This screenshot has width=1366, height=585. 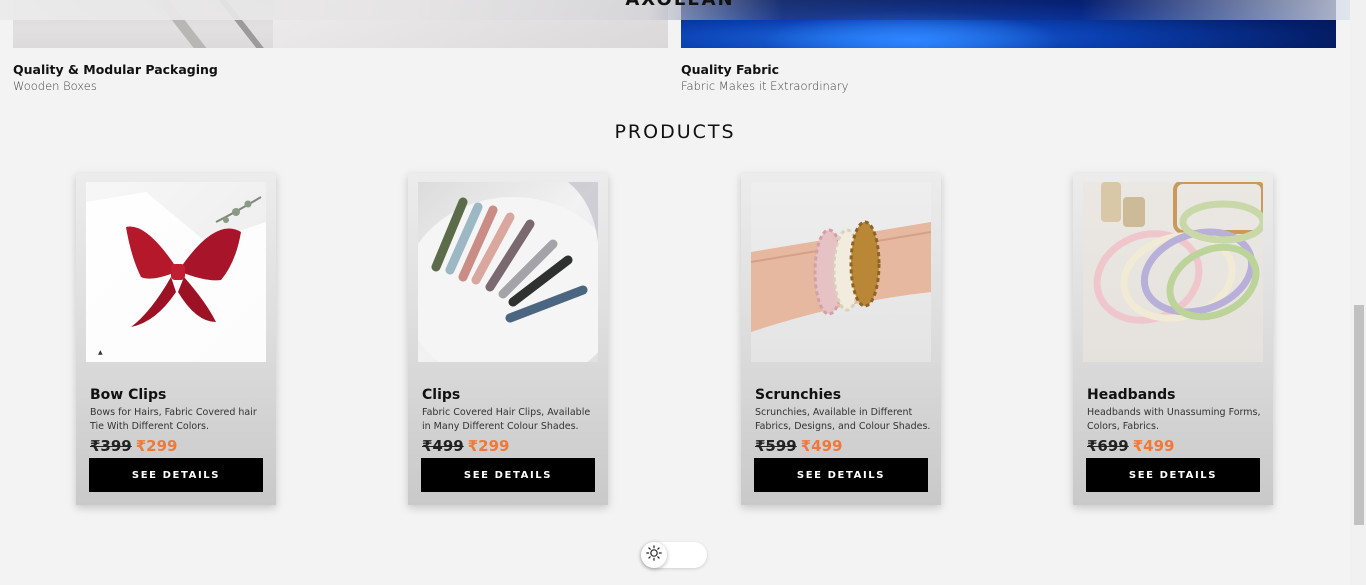 I want to click on theme-toggle, so click(x=674, y=555).